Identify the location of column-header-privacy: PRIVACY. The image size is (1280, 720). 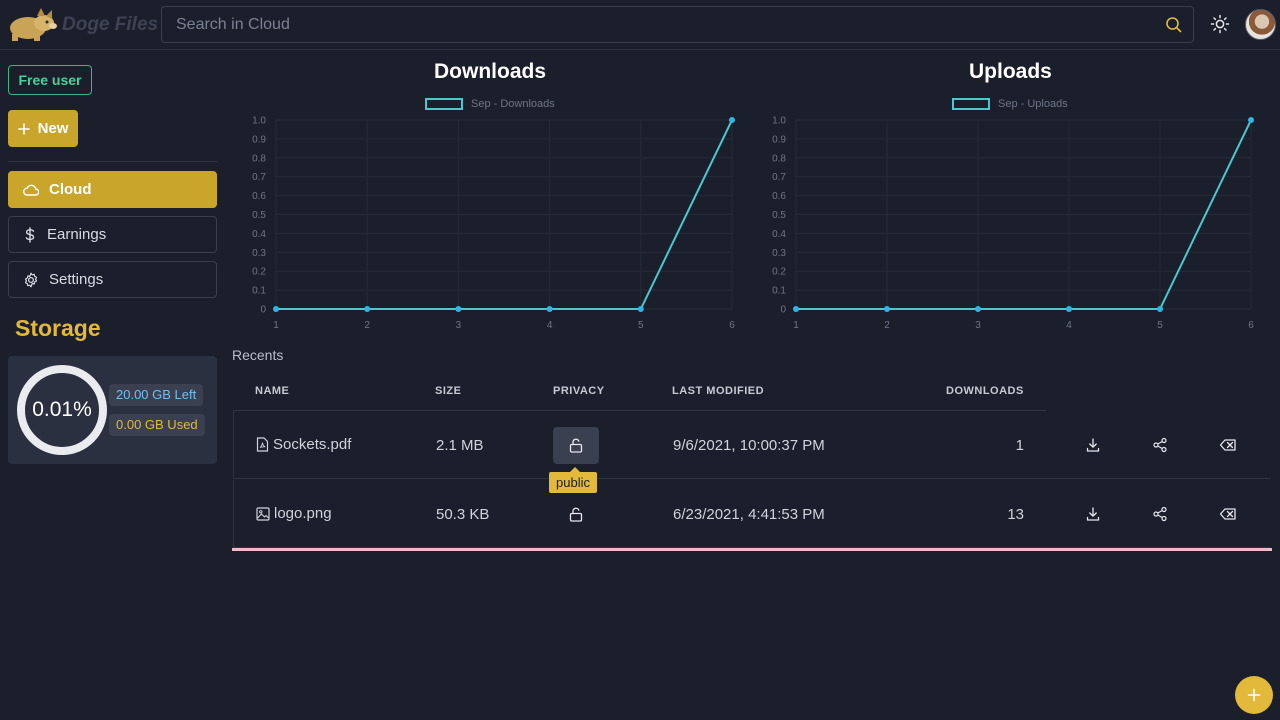
(579, 391).